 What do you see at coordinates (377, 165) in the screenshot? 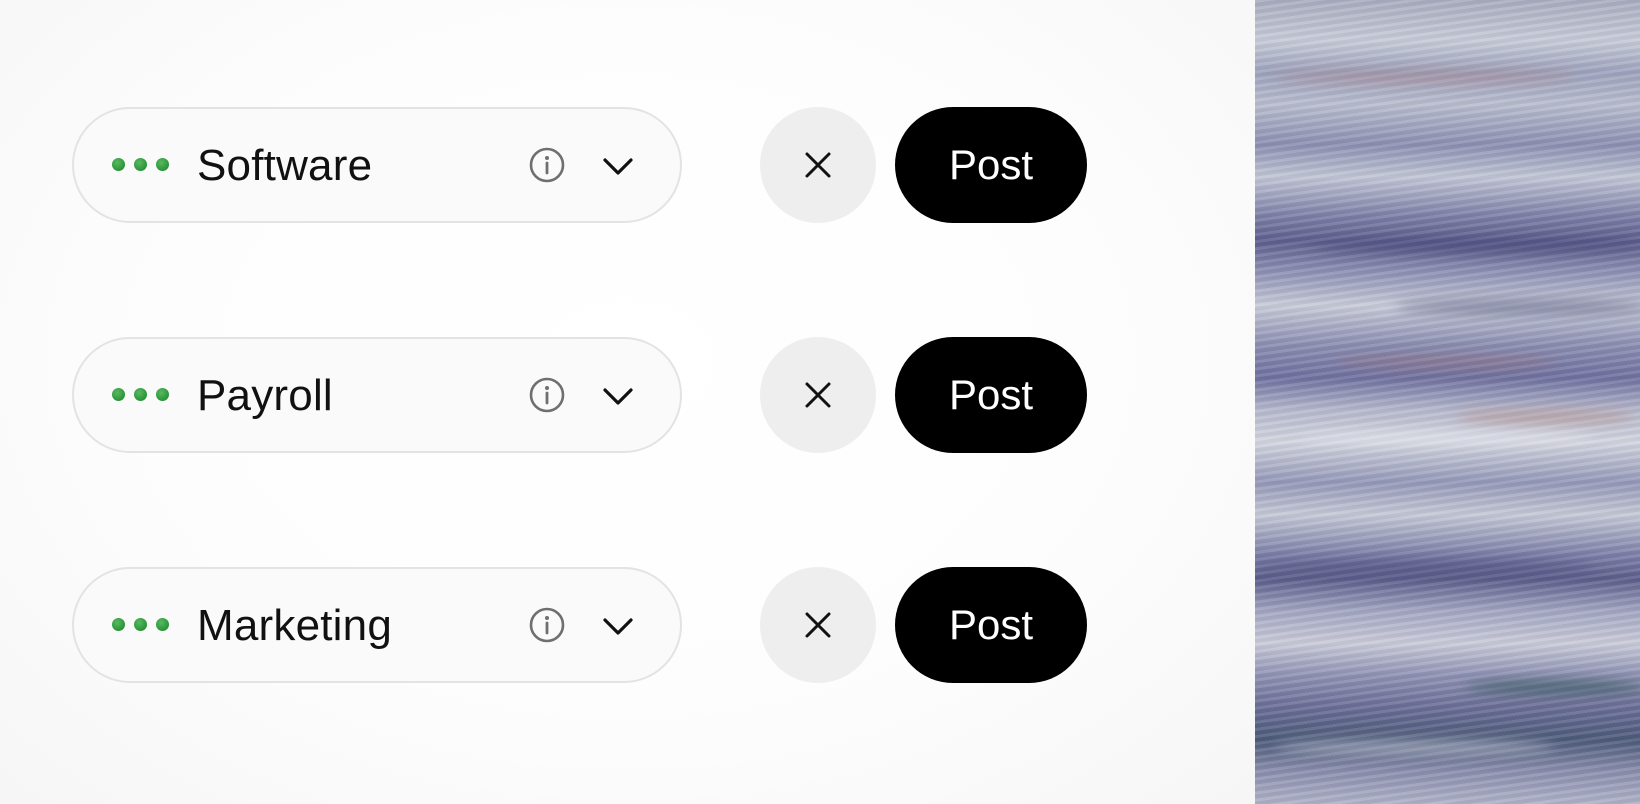
I see `category-select: Software` at bounding box center [377, 165].